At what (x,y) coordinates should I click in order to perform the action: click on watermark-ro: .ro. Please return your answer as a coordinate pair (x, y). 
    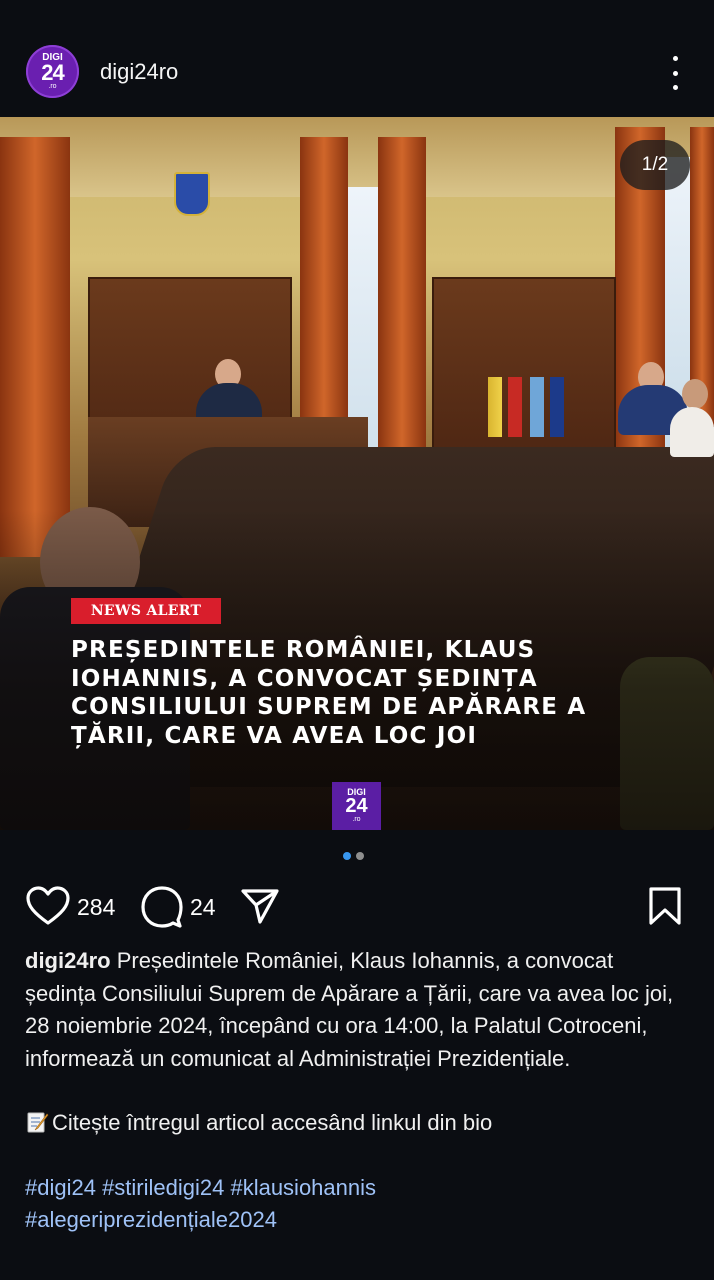
    Looking at the image, I should click on (356, 819).